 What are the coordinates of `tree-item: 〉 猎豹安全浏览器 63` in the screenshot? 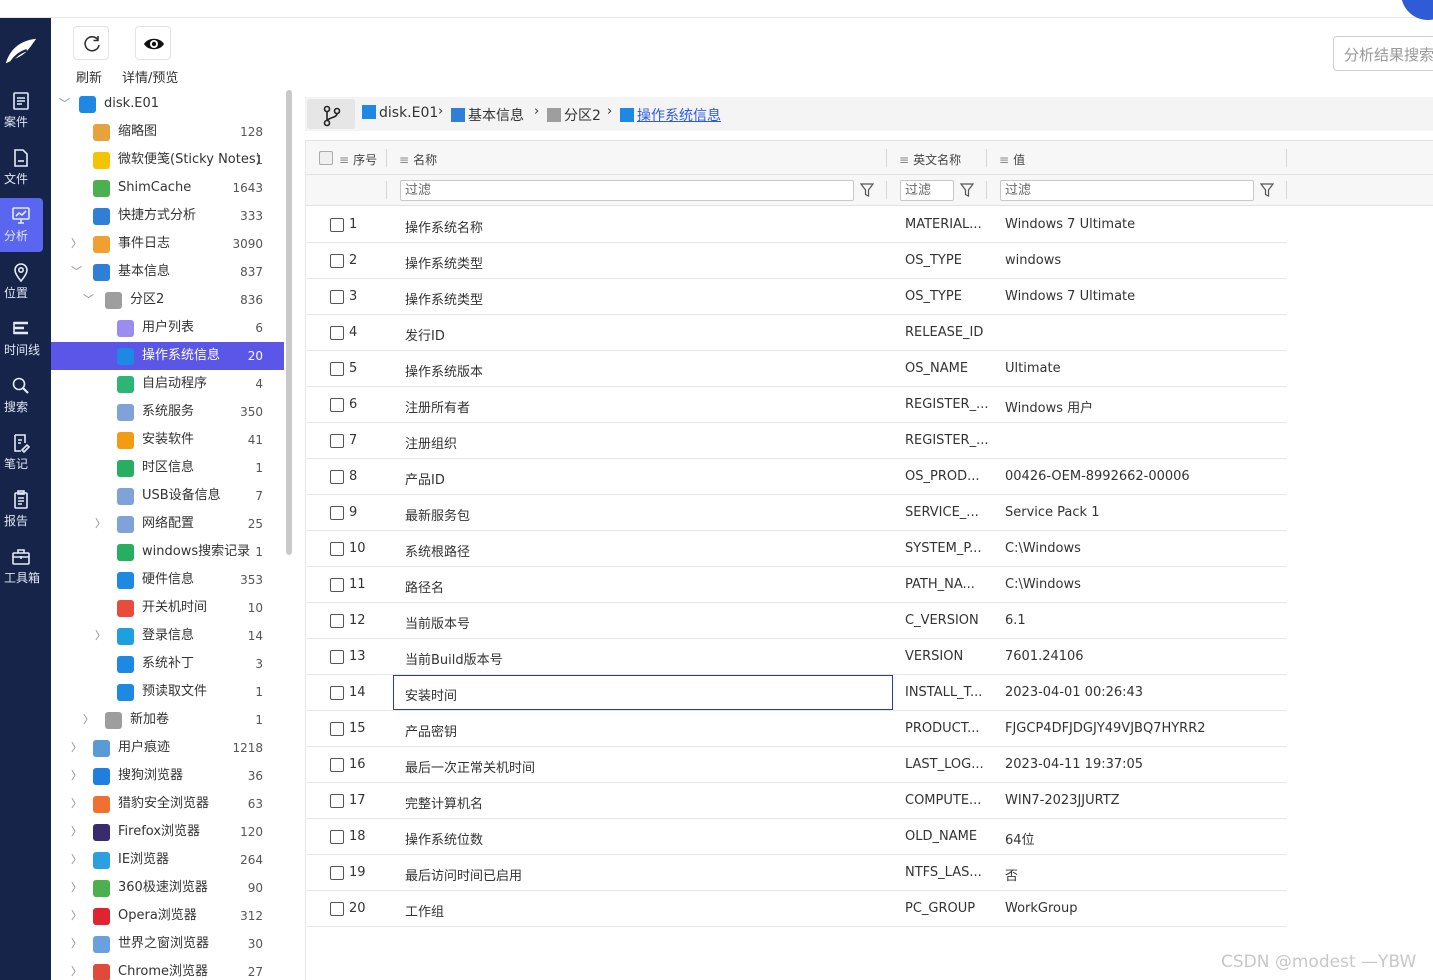 It's located at (167, 804).